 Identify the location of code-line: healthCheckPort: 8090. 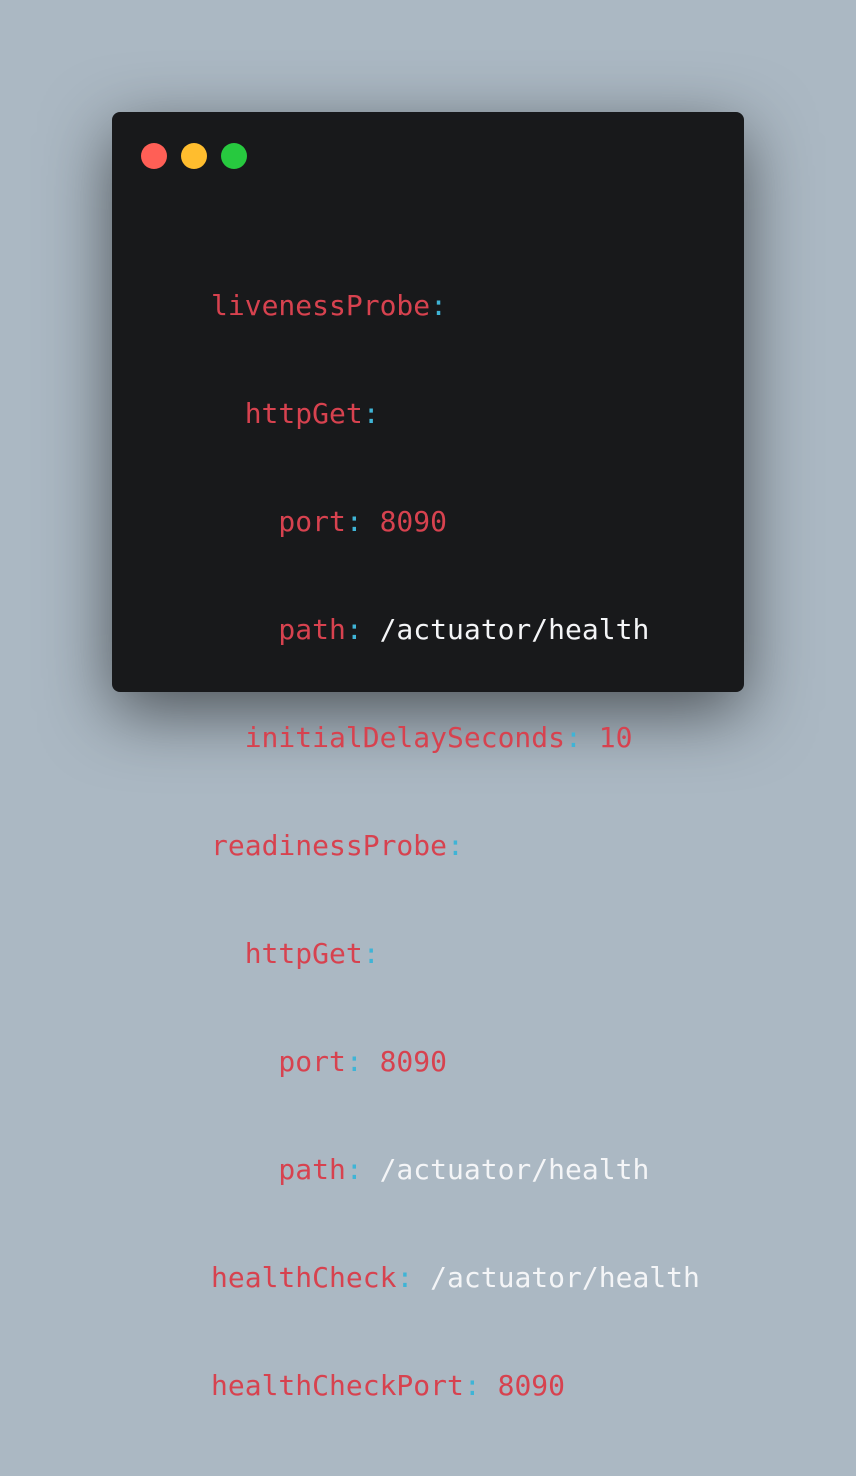
(455, 1386).